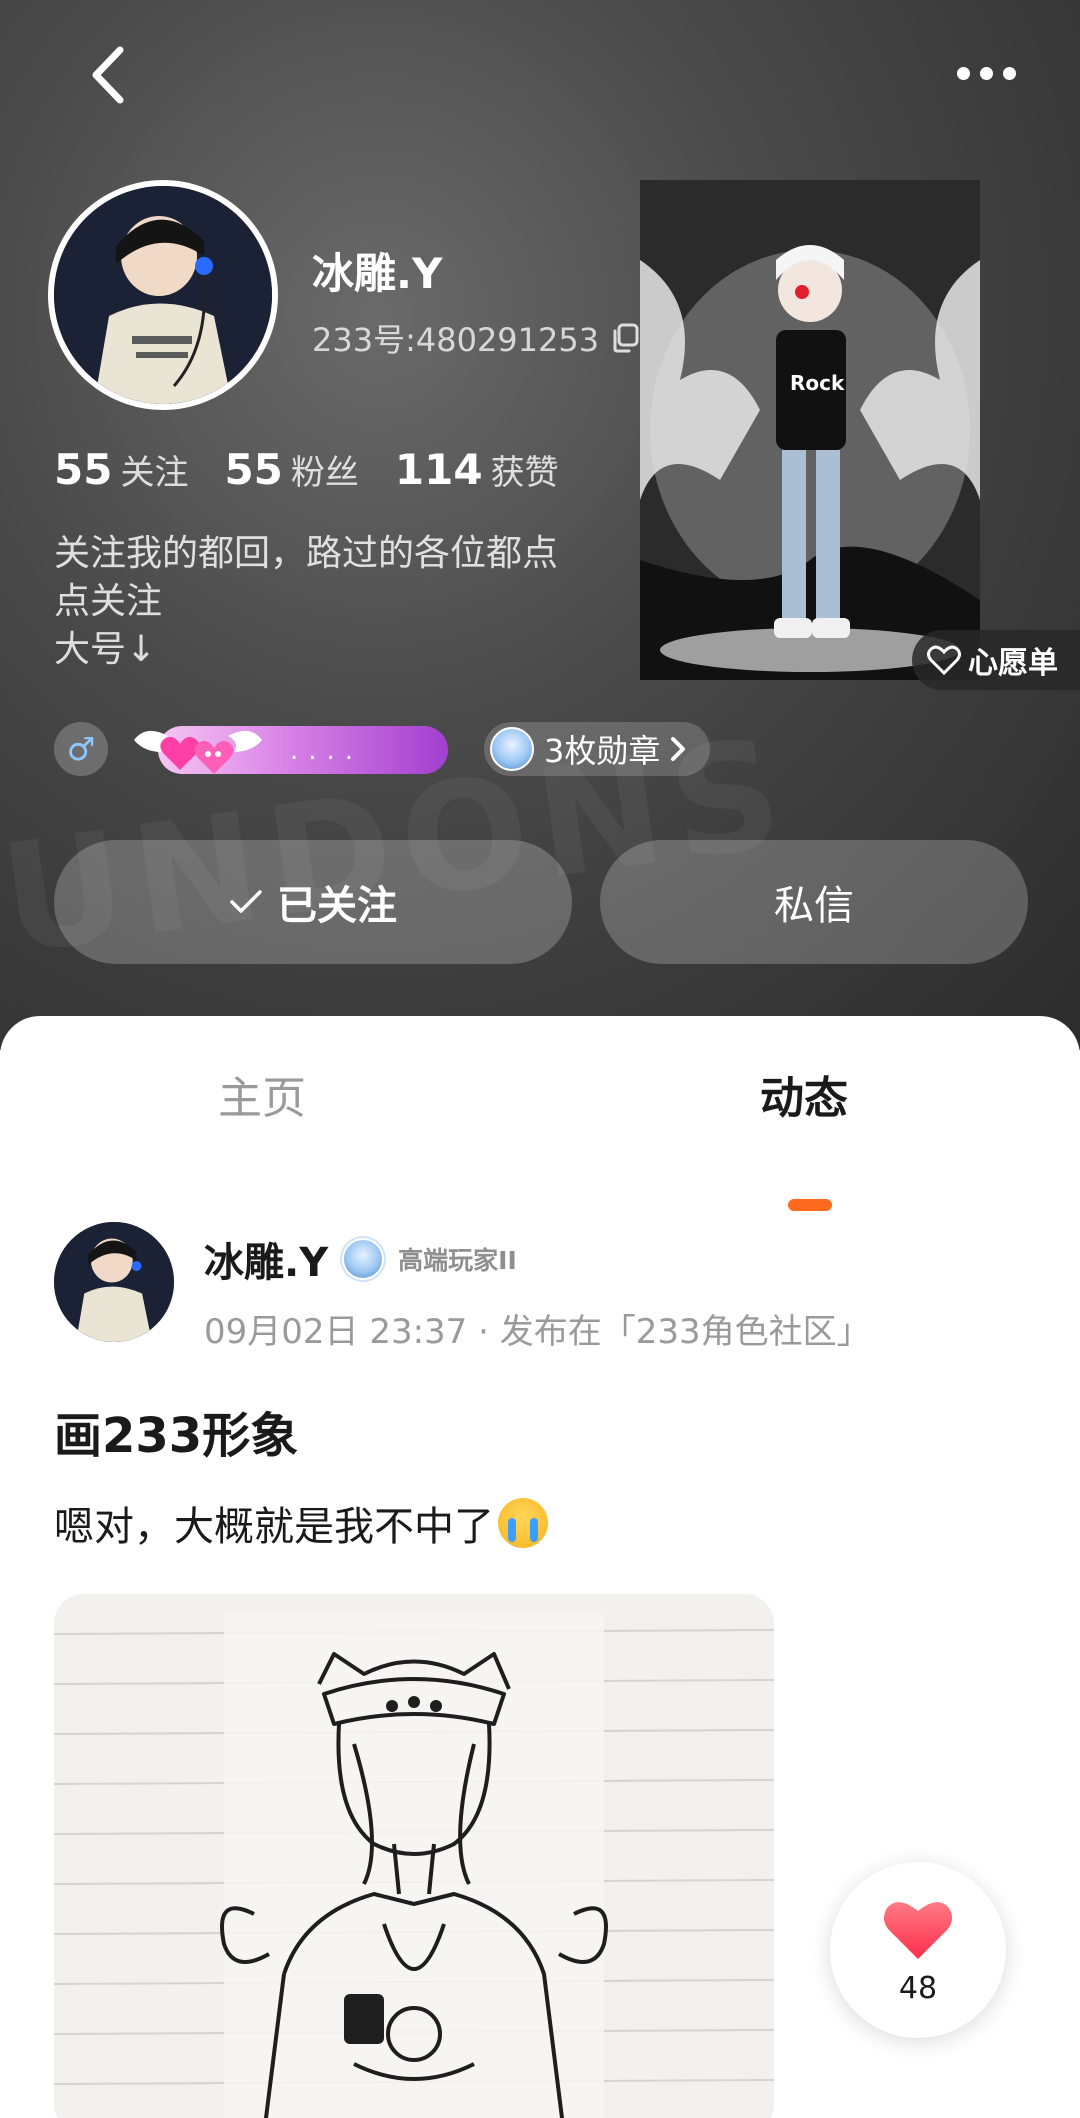  I want to click on followed-button: 已关注, so click(313, 902).